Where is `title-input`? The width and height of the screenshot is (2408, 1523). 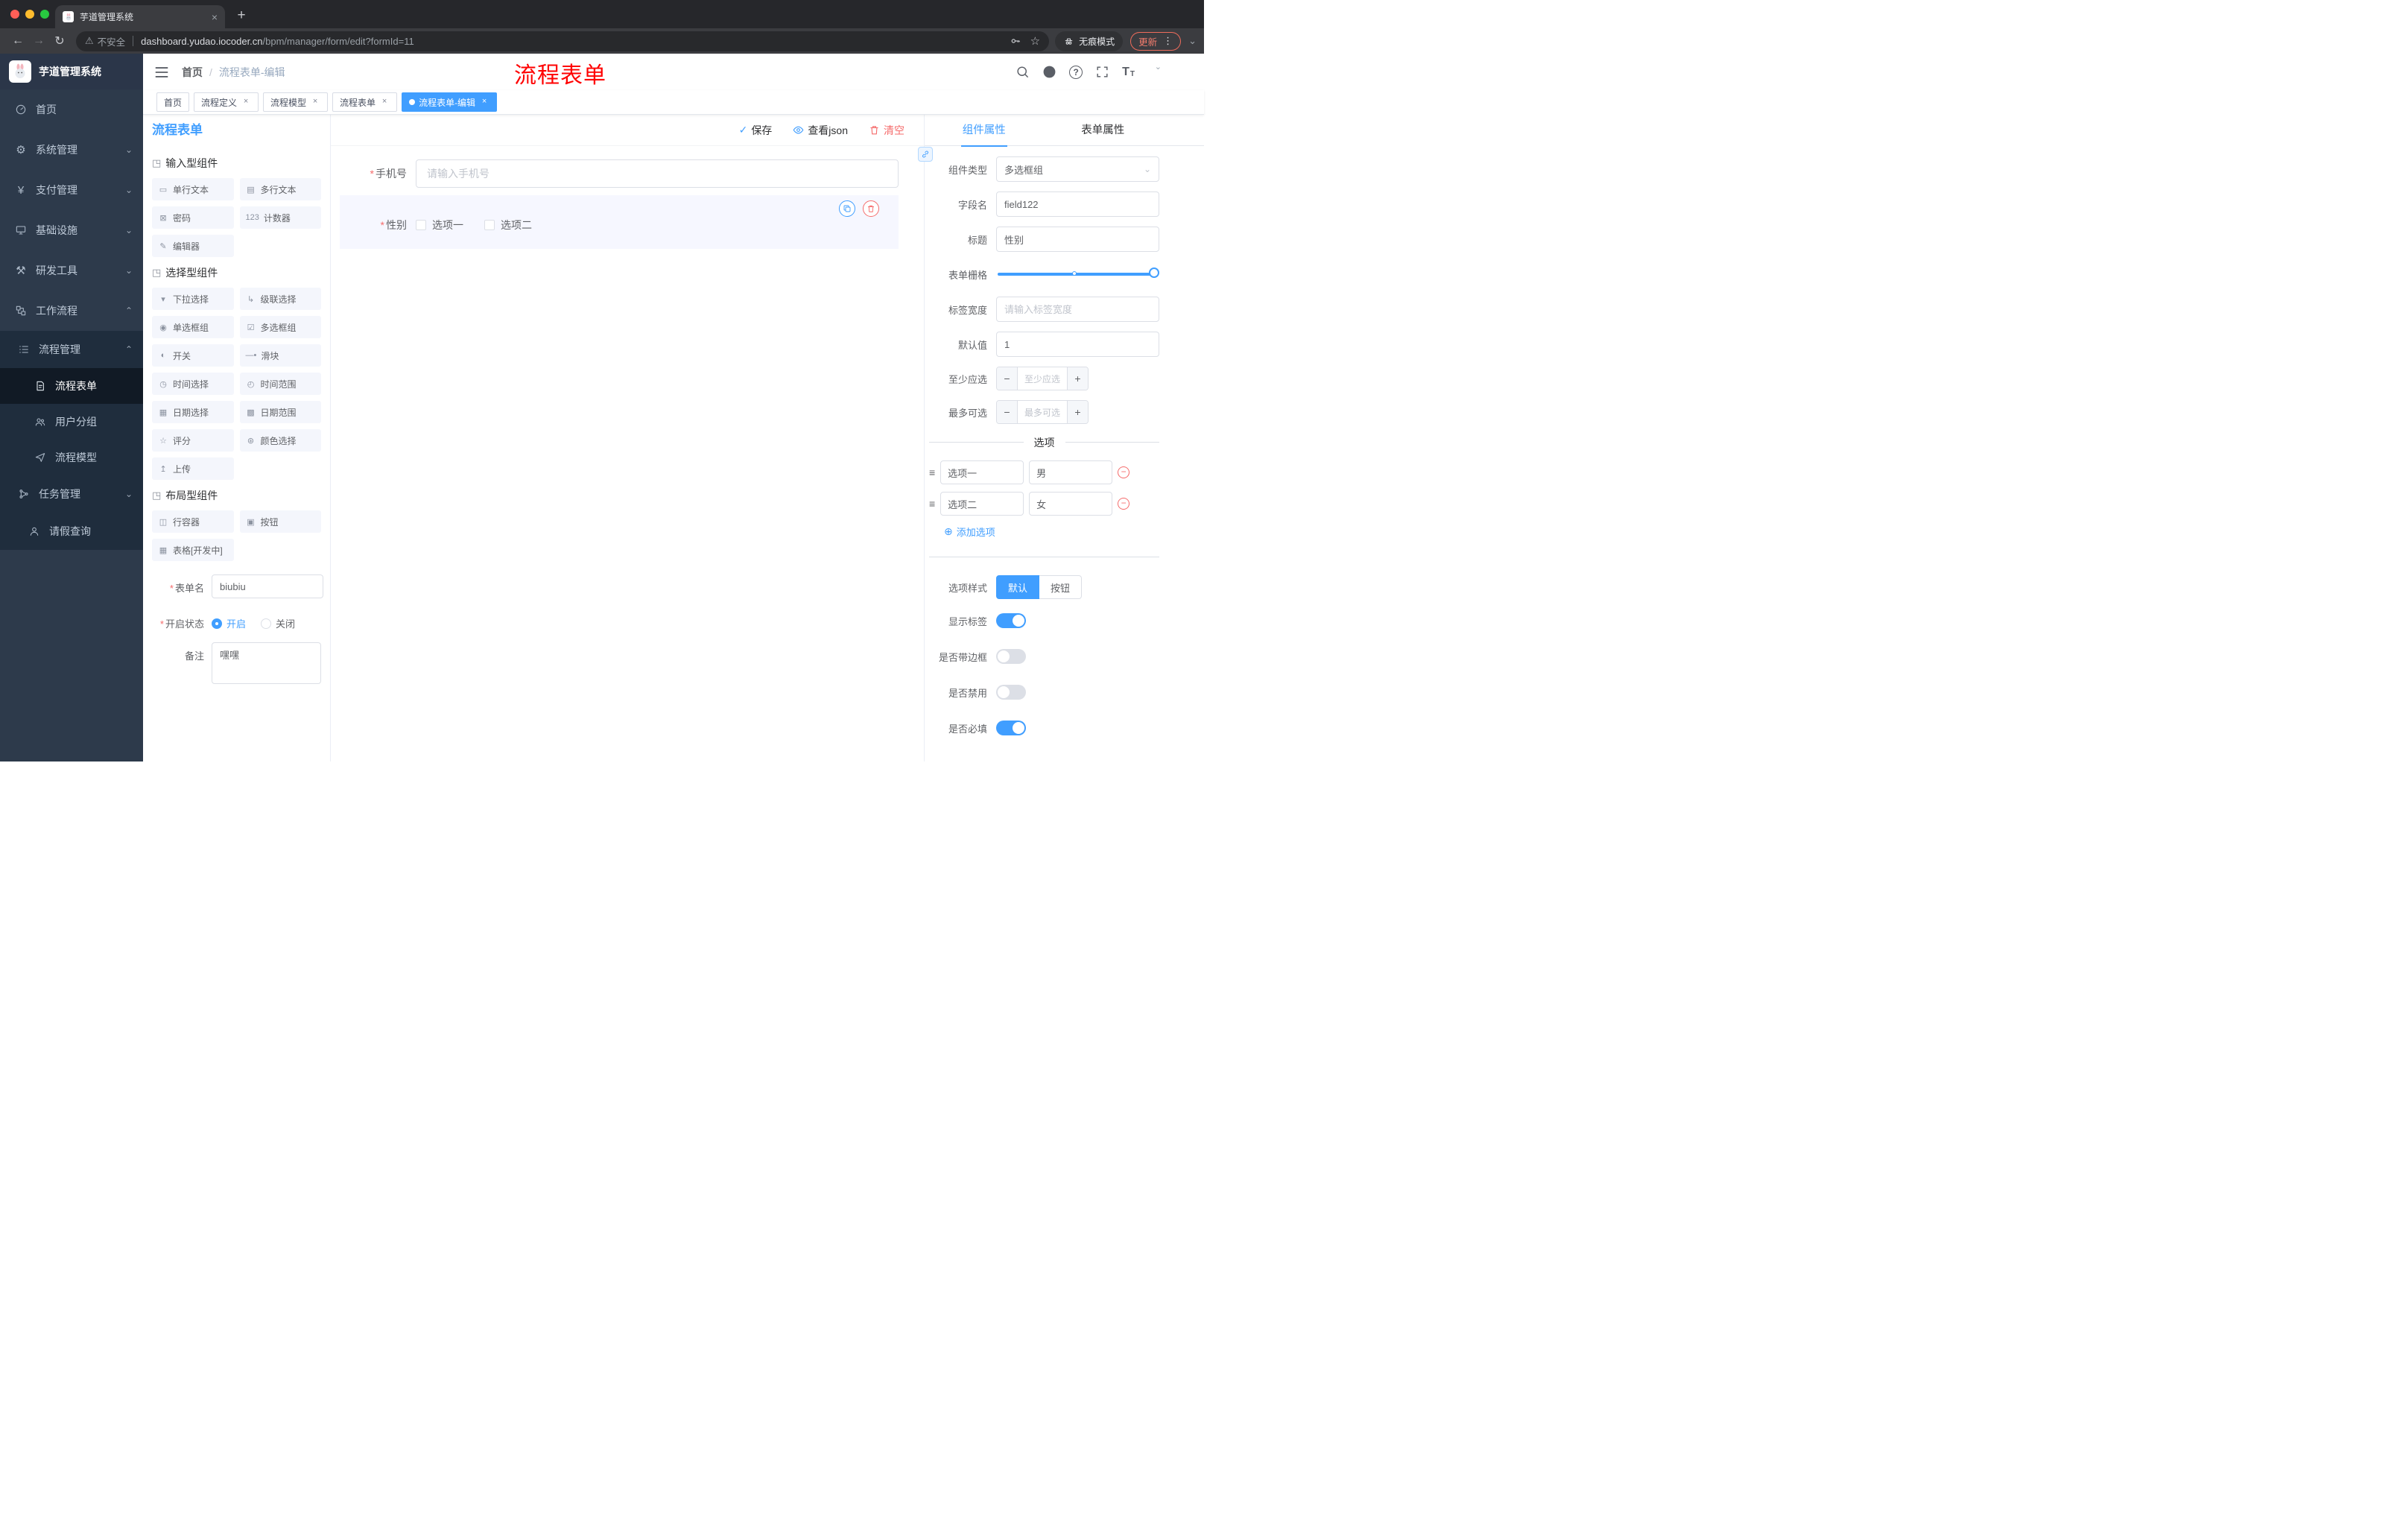
title-input is located at coordinates (1077, 239).